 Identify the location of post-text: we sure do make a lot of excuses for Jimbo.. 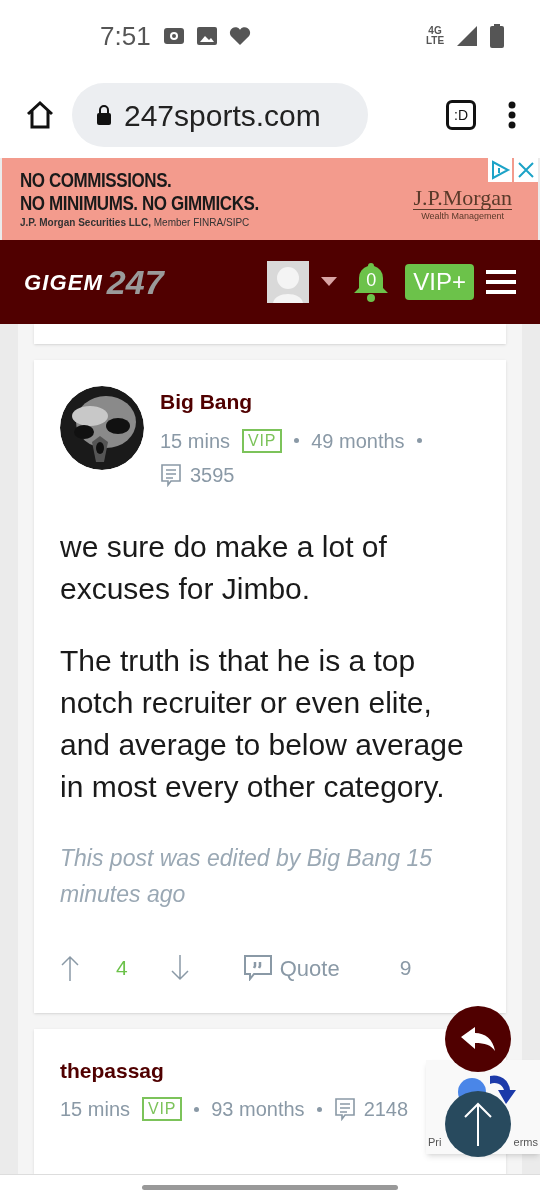
(224, 567).